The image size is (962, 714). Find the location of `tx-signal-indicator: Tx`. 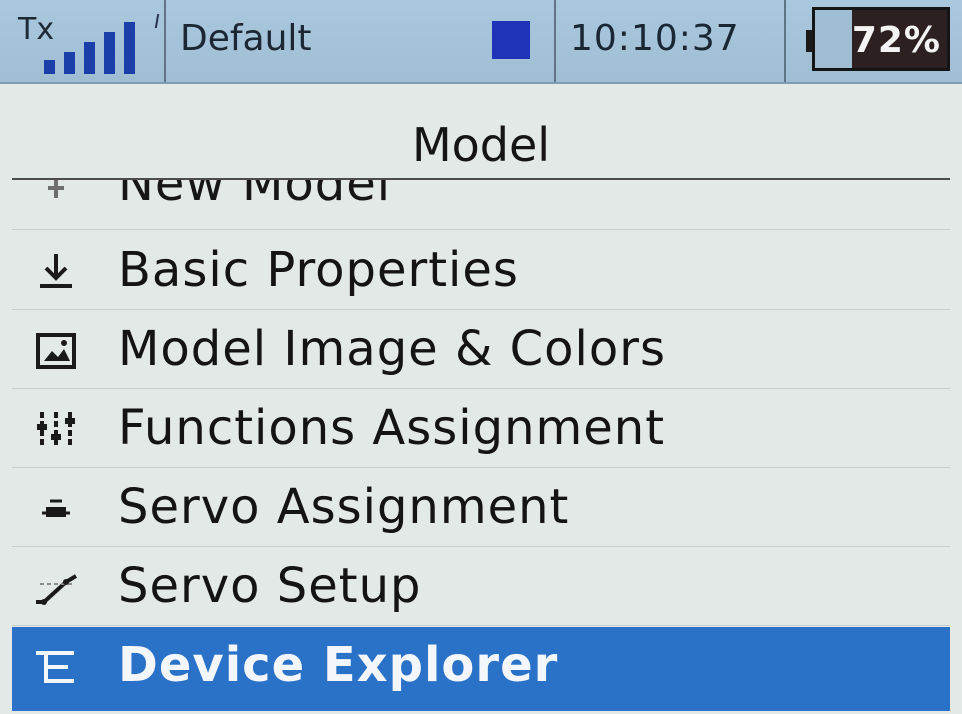

tx-signal-indicator: Tx is located at coordinates (83, 41).